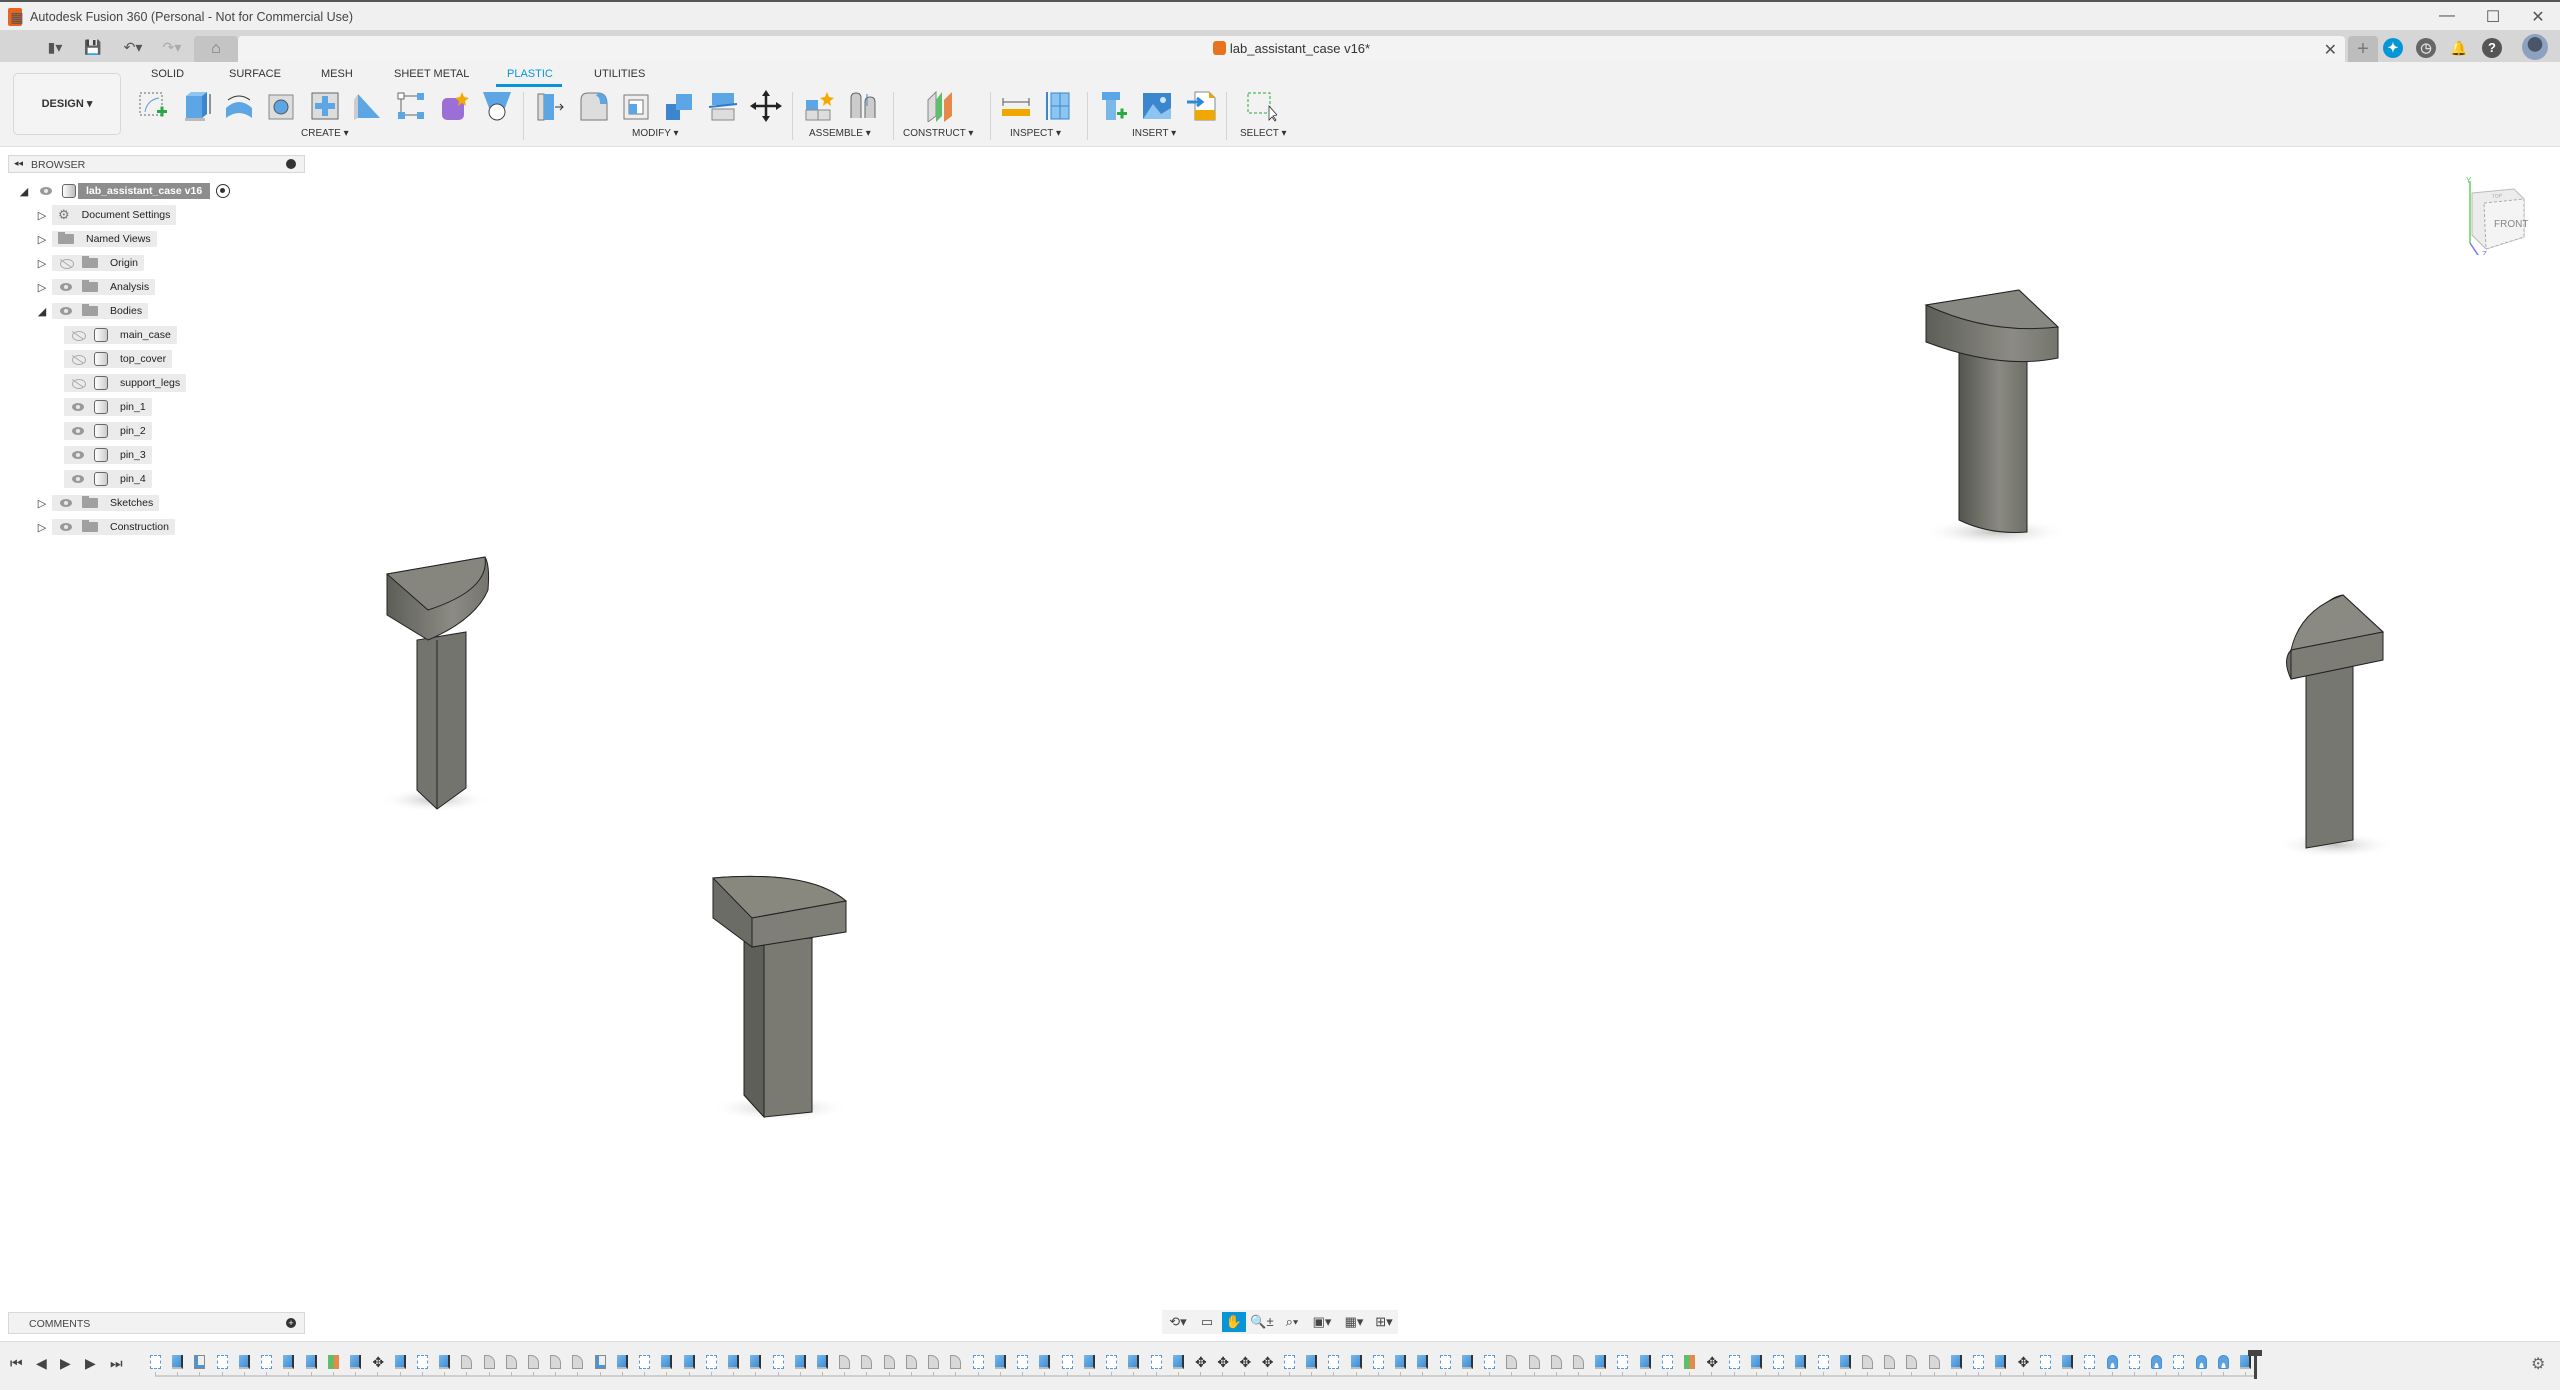 Image resolution: width=2560 pixels, height=1390 pixels. Describe the element at coordinates (116, 1363) in the screenshot. I see `timeline-last-button: ⏭` at that location.